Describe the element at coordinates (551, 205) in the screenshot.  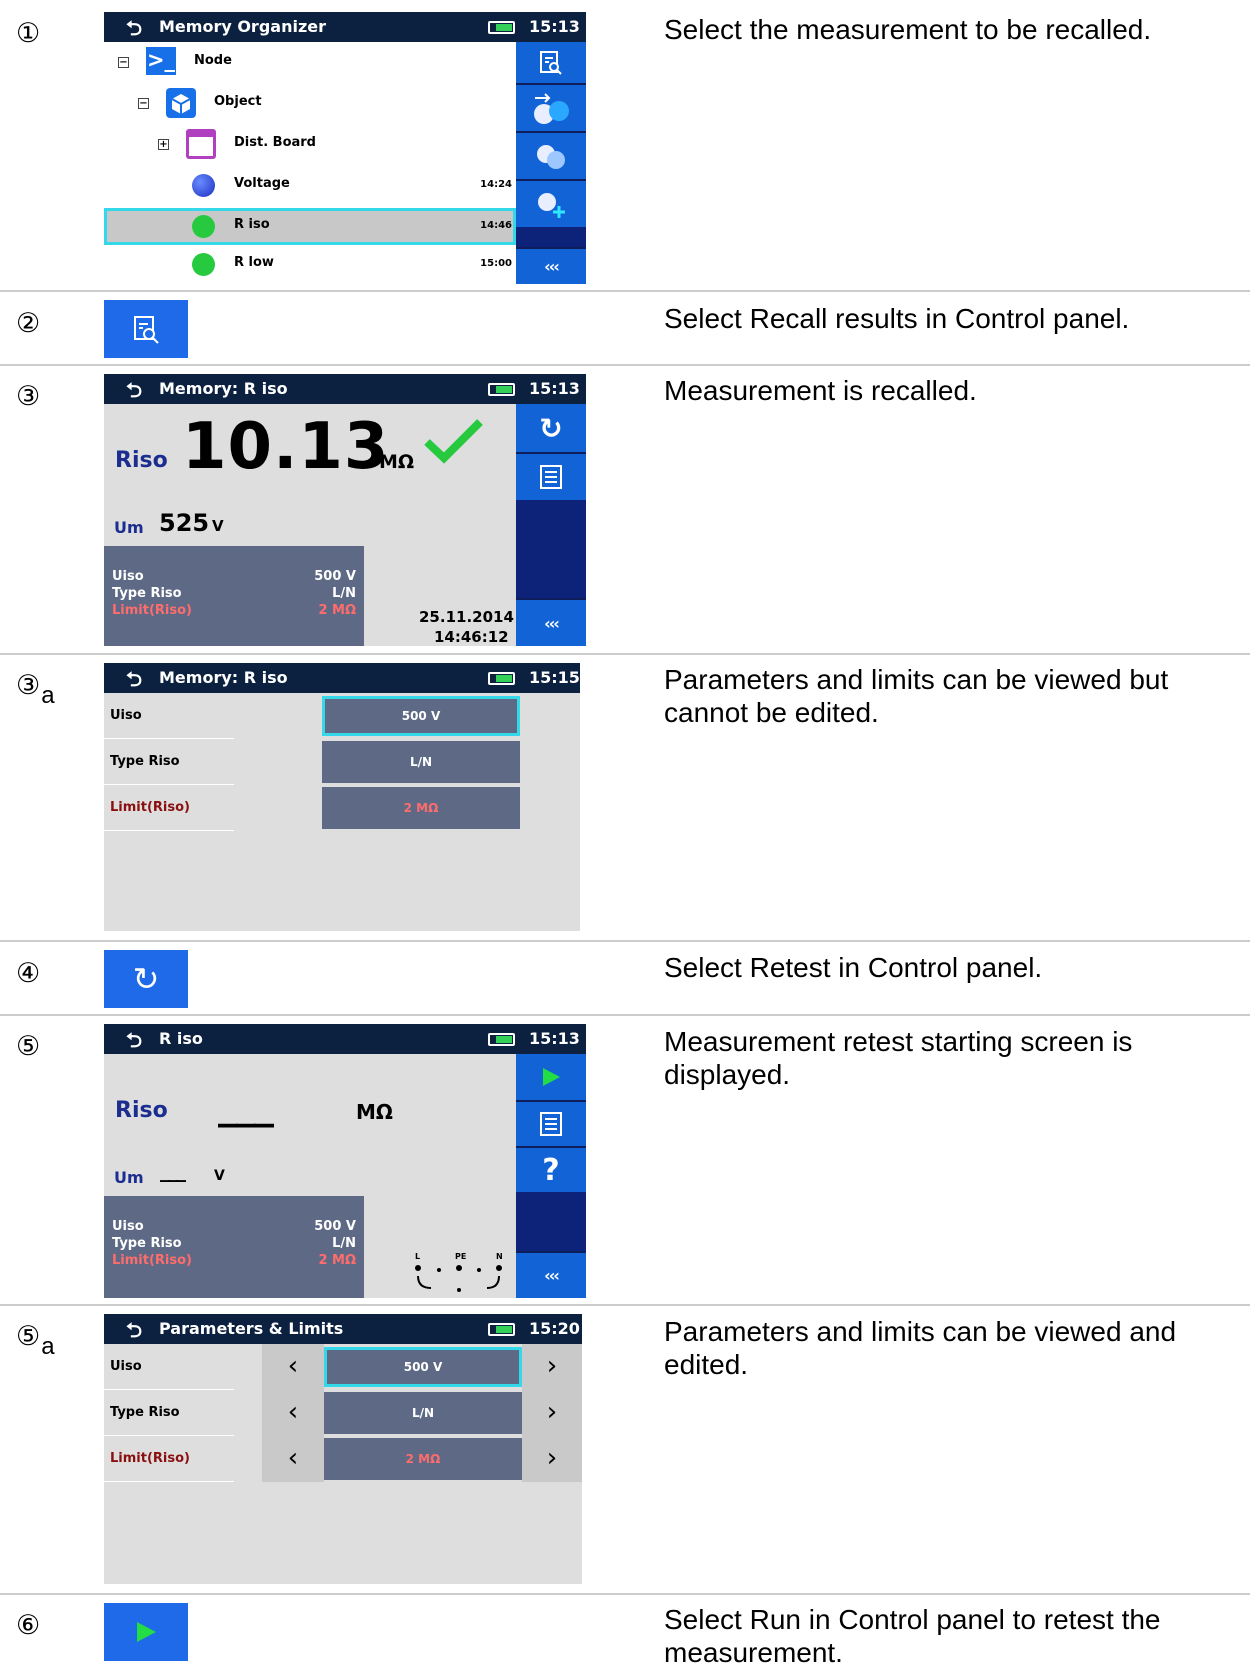
I see `add-icon` at that location.